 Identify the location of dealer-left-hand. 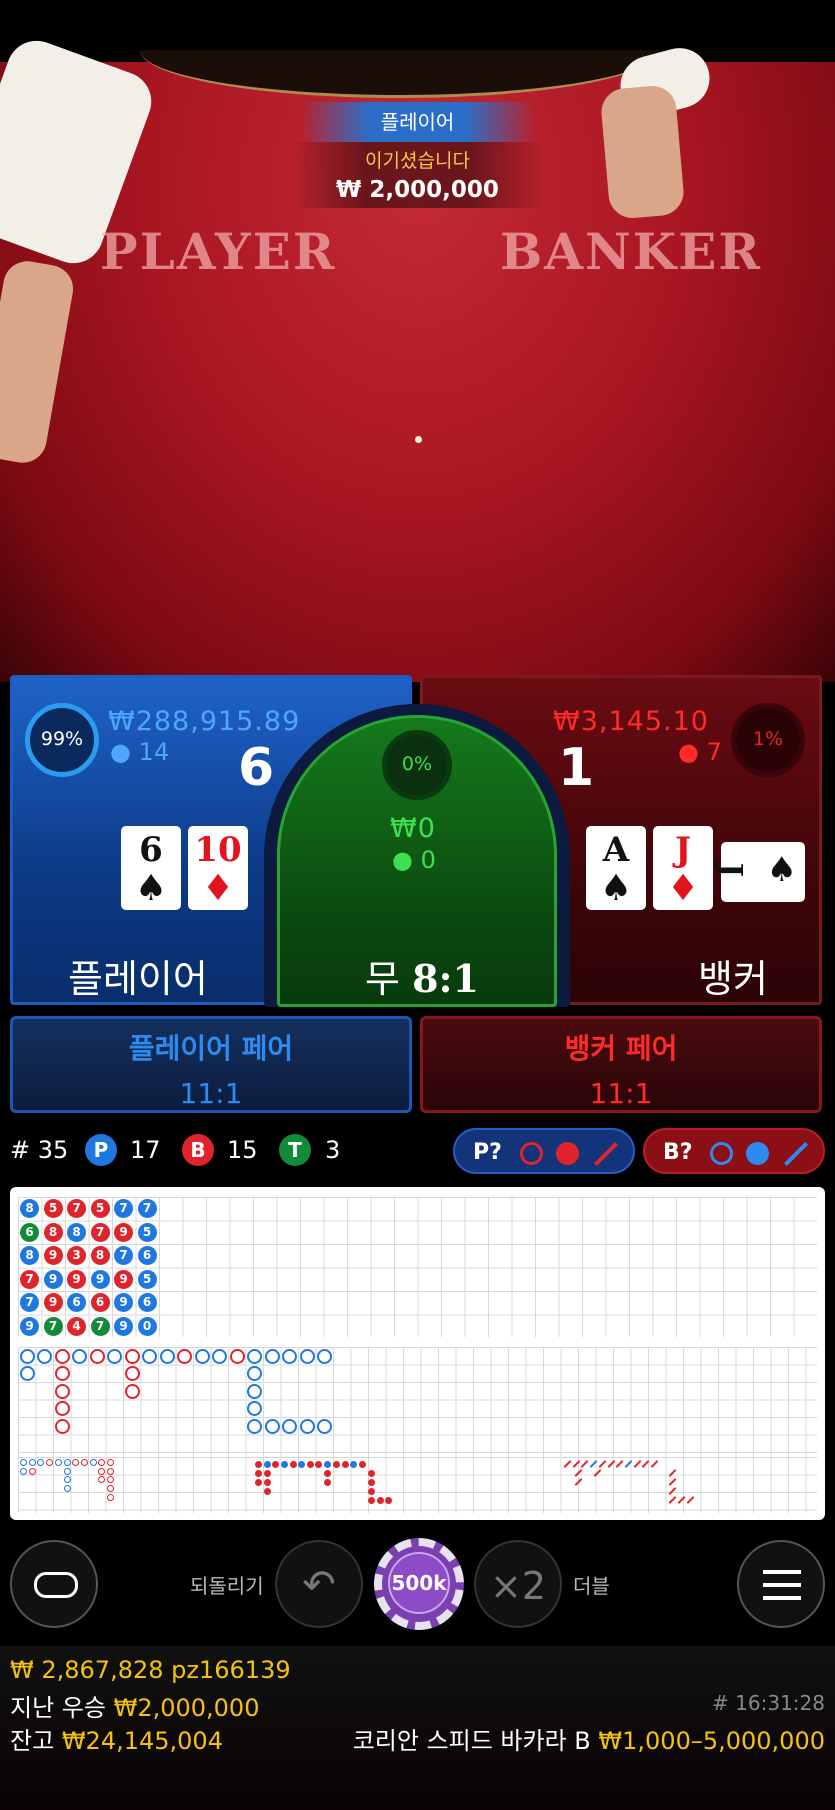
(38, 362).